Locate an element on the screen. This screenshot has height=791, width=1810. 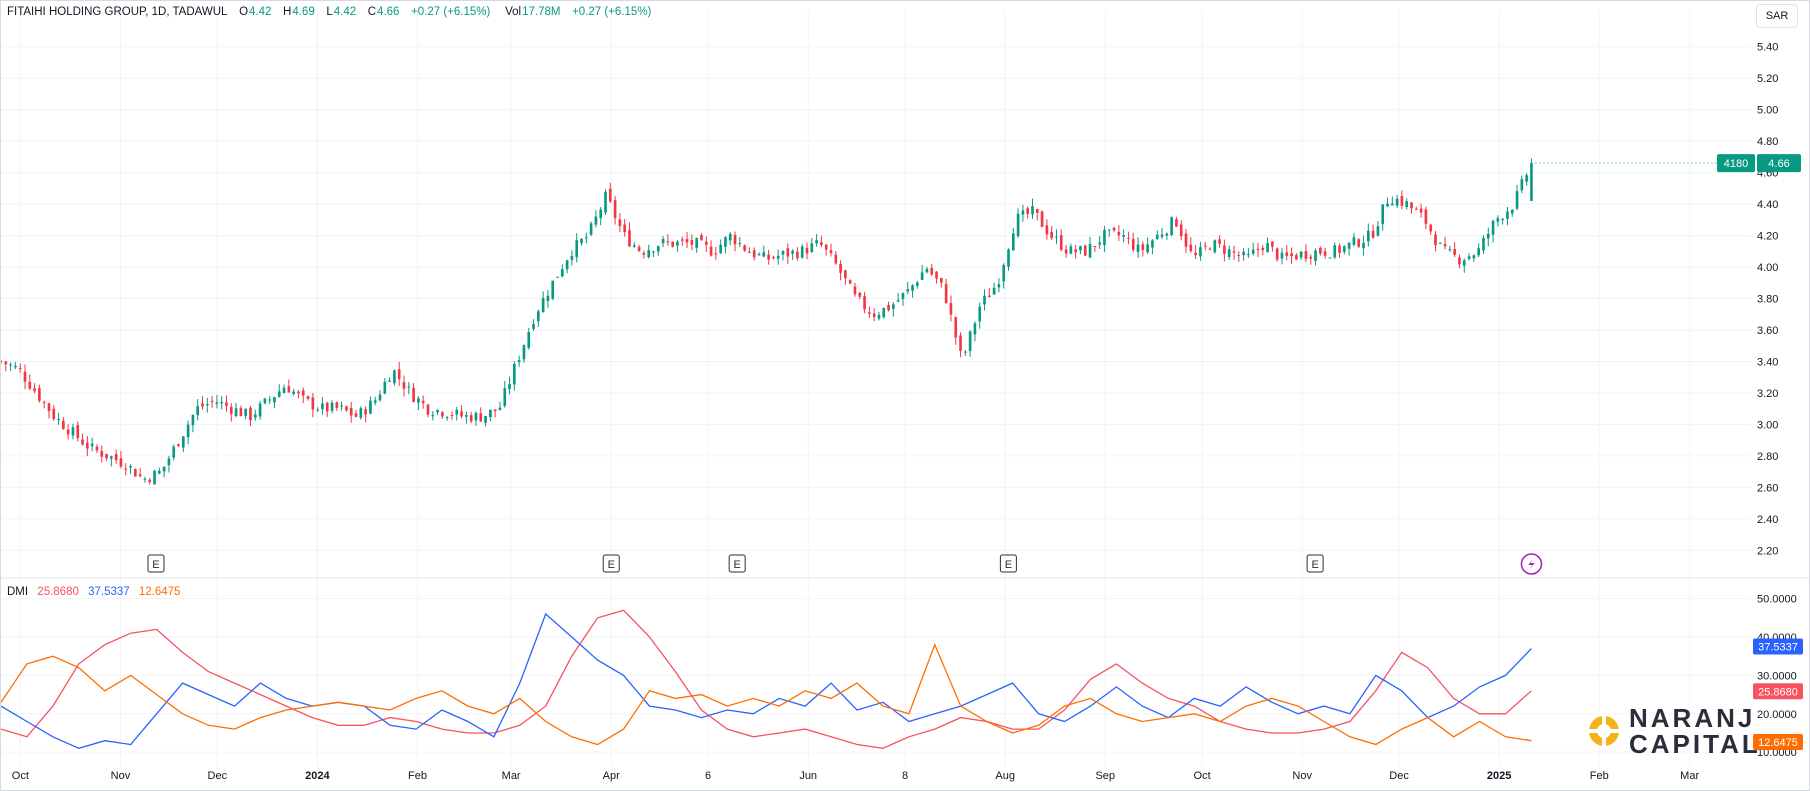
time-tick-label: Mar is located at coordinates (511, 776).